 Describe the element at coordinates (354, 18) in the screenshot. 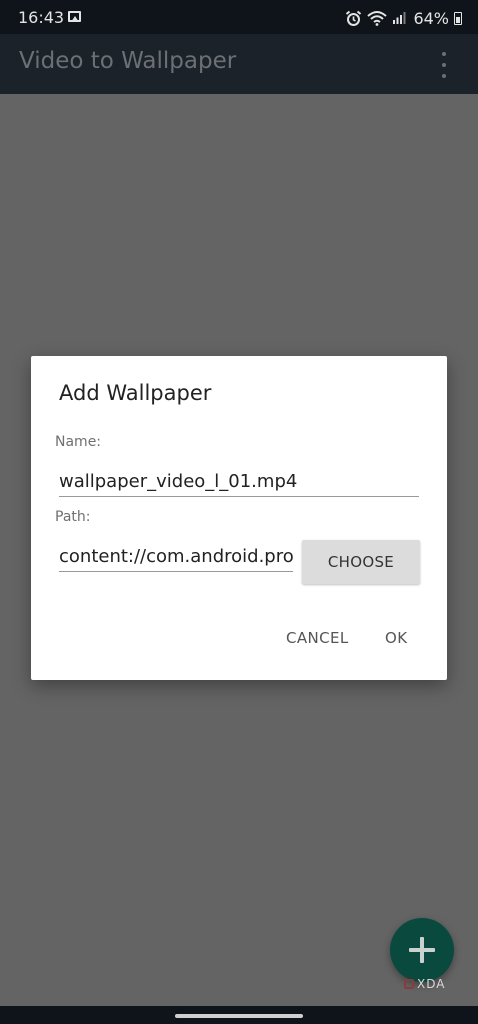

I see `alarm-icon` at that location.